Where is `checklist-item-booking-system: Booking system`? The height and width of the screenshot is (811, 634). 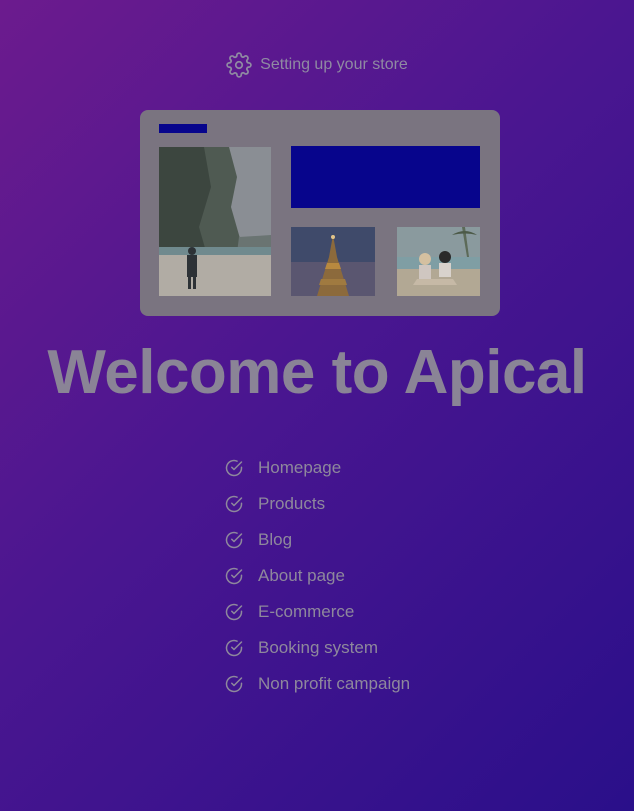 checklist-item-booking-system: Booking system is located at coordinates (317, 648).